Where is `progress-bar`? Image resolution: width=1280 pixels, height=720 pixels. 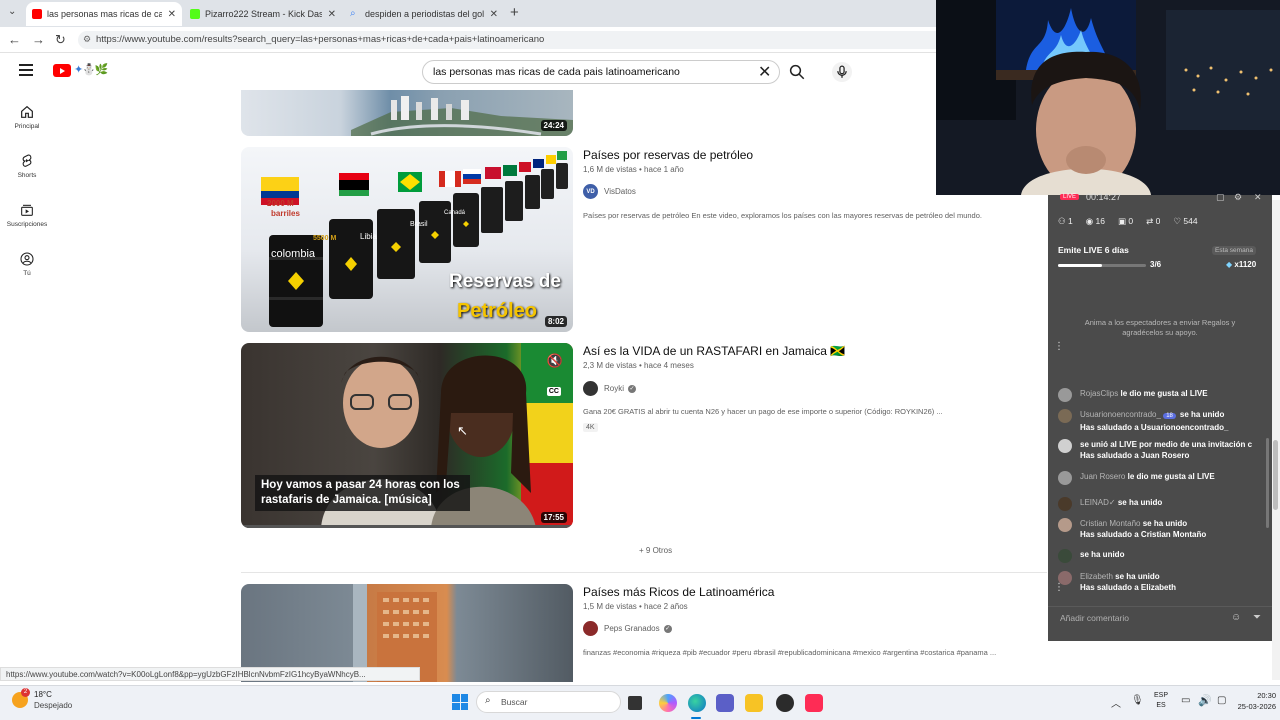
progress-bar is located at coordinates (407, 526).